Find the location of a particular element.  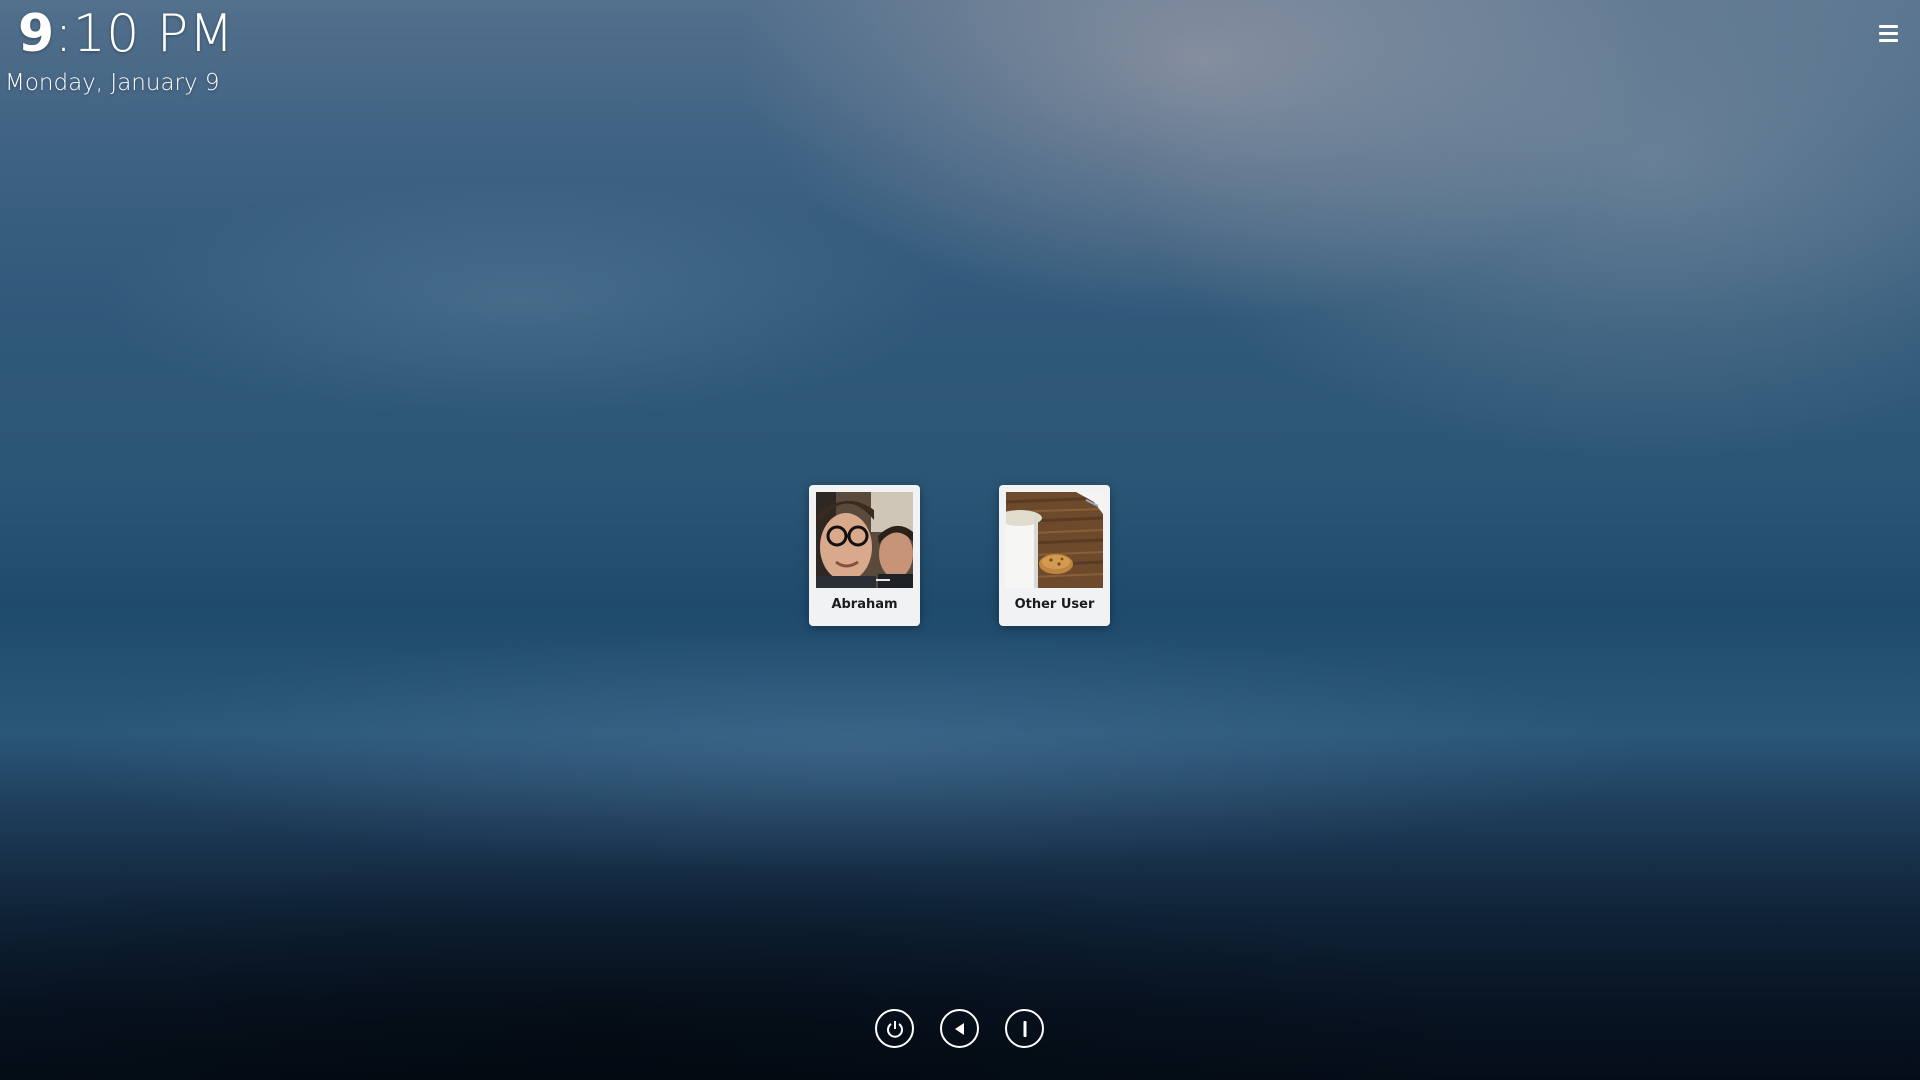

info-bar-icon is located at coordinates (1024, 1028).